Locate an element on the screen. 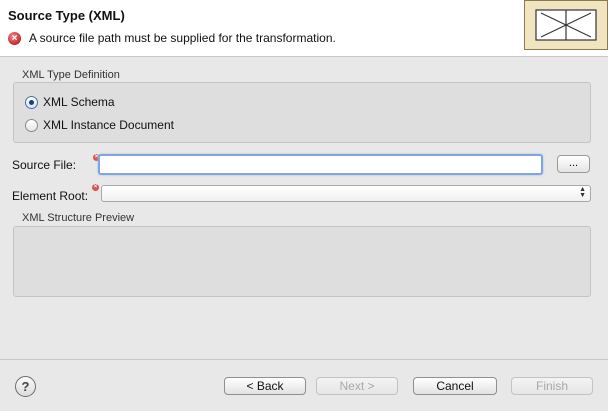  page-title: Source Type (XML) is located at coordinates (66, 15).